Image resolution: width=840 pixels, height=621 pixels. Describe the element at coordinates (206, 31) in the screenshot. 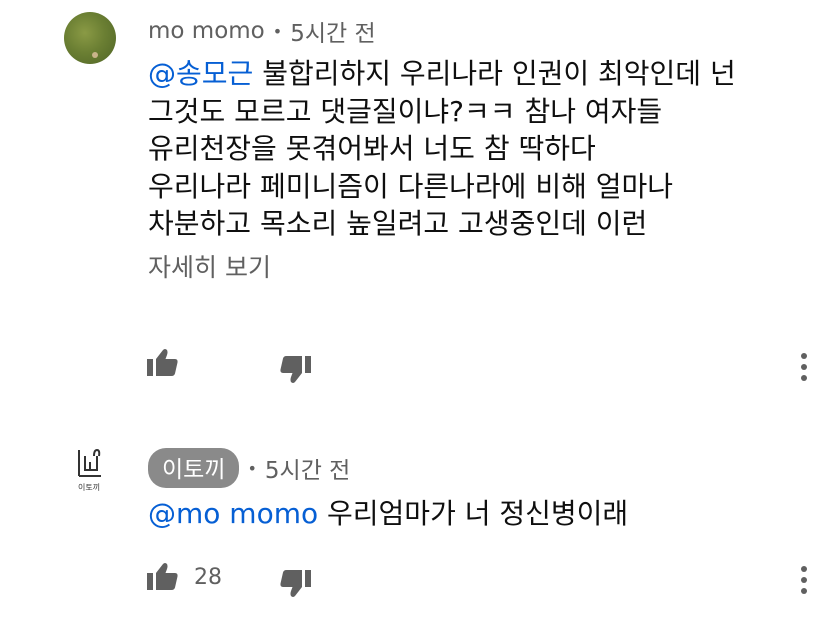

I see `author-name: mo momo` at that location.